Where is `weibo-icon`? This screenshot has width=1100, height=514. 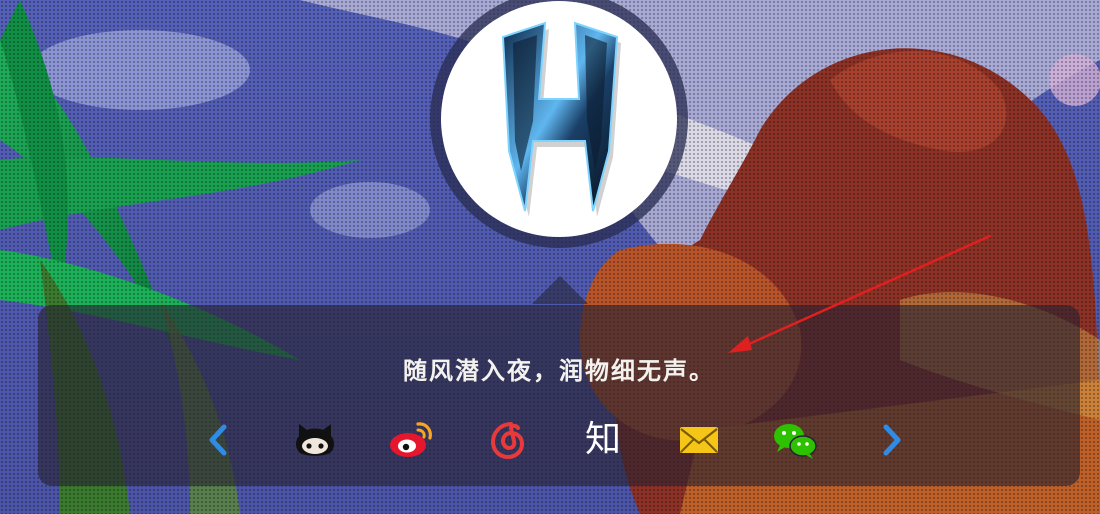
weibo-icon is located at coordinates (411, 439).